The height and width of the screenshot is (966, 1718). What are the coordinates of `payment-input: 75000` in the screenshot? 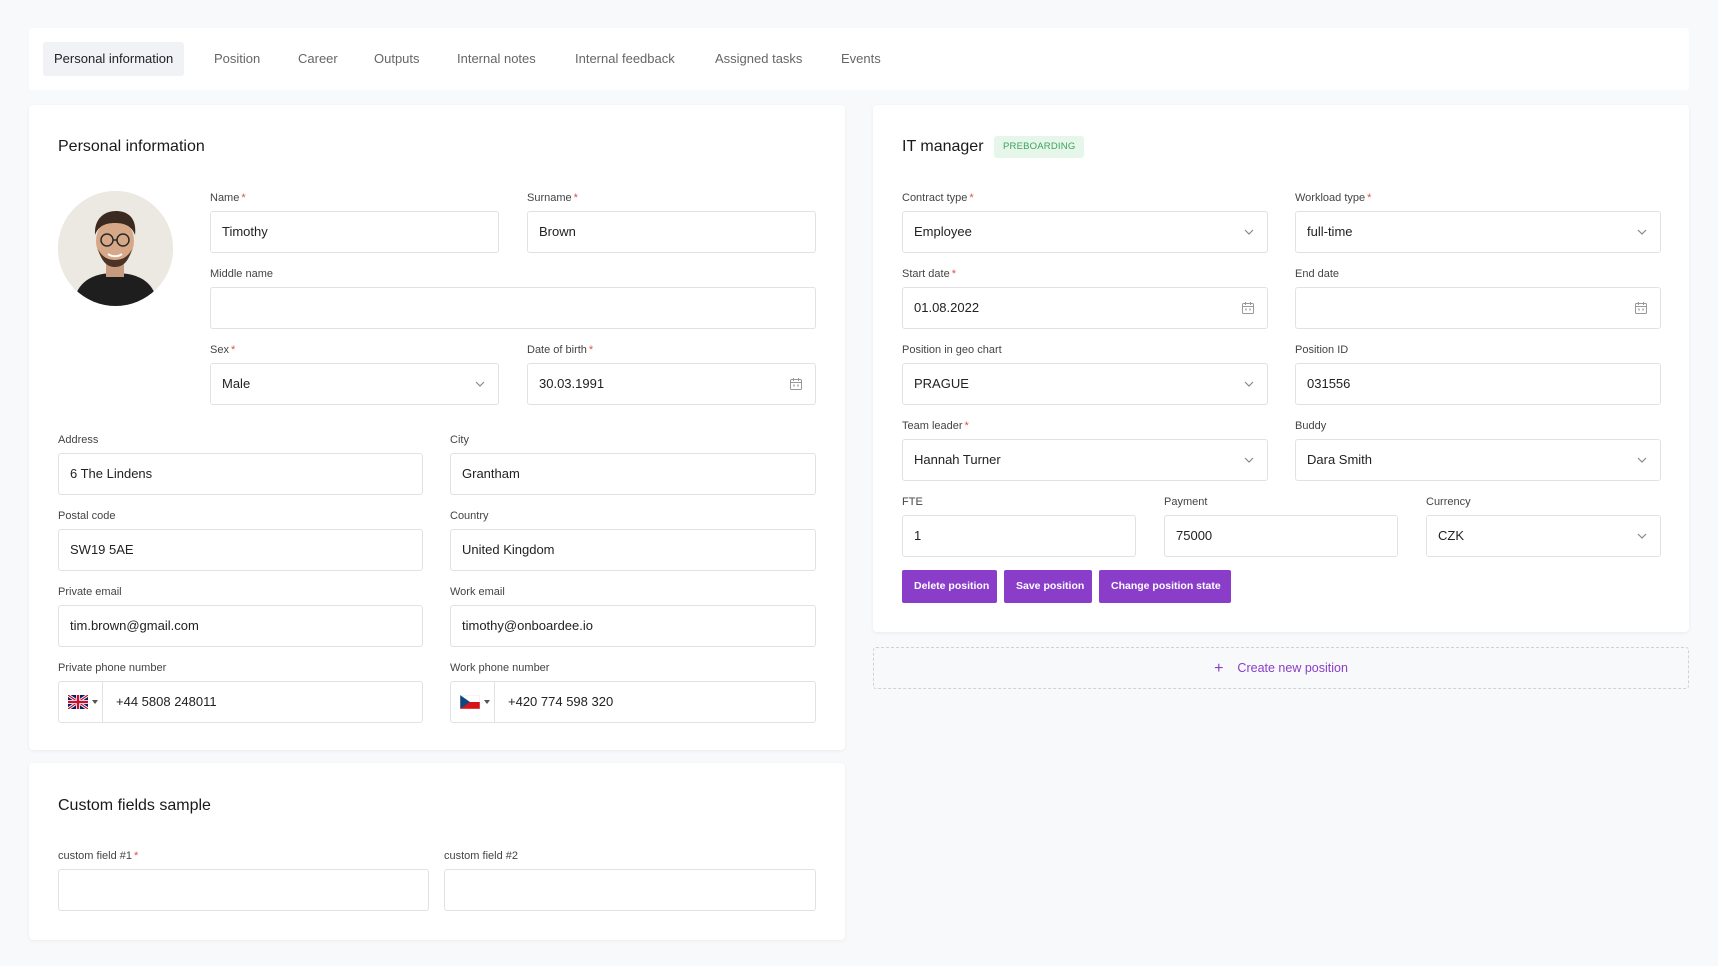 It's located at (1281, 536).